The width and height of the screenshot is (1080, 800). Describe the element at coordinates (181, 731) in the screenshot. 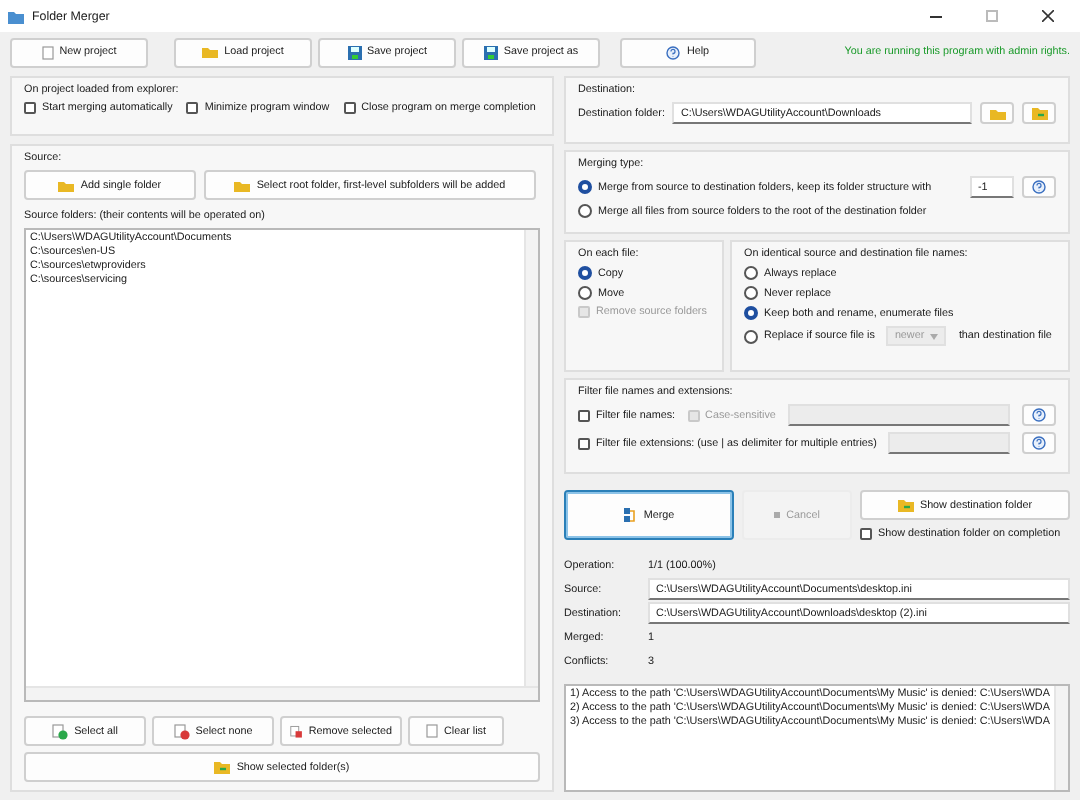

I see `document-minus-icon` at that location.